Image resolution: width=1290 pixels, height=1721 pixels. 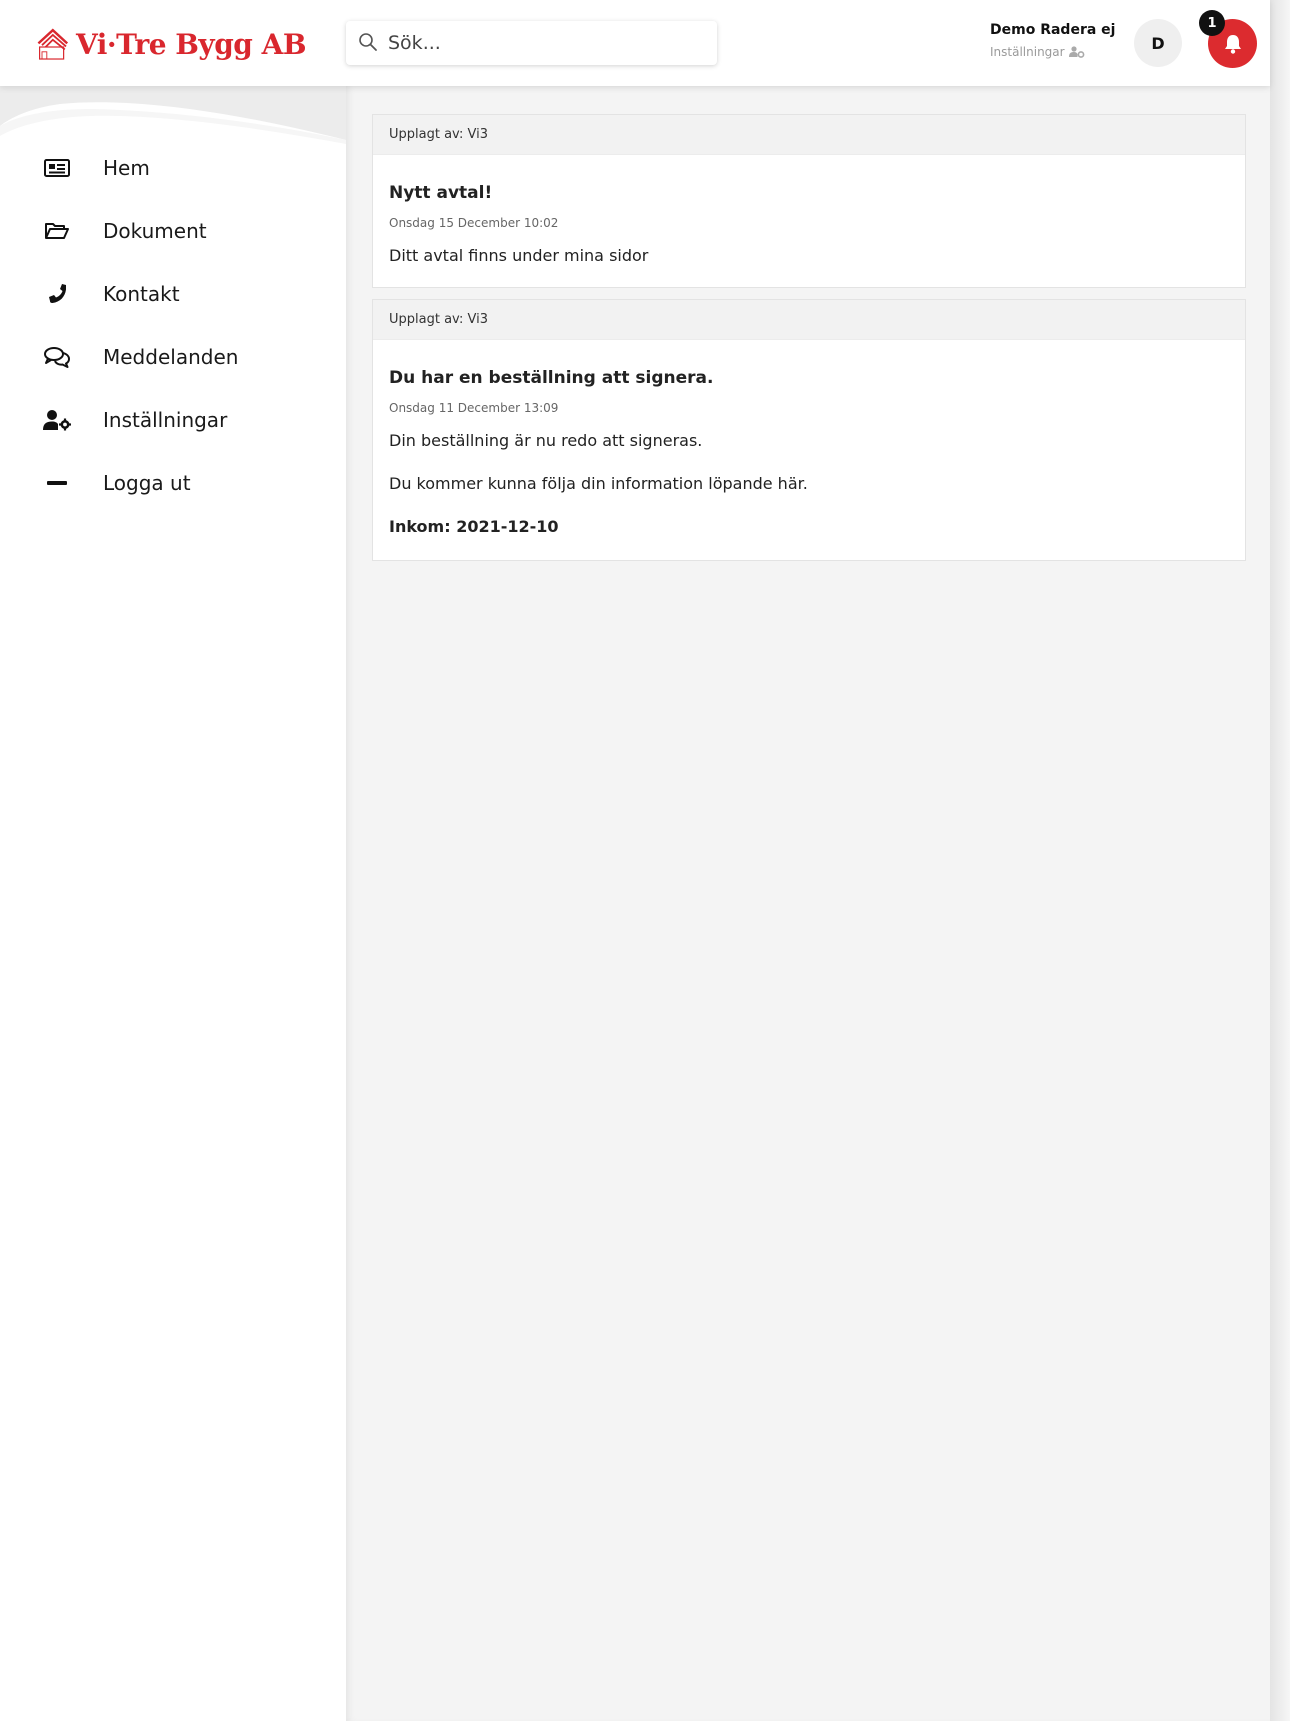 I want to click on user-name: Demo Radera ej, so click(x=1053, y=30).